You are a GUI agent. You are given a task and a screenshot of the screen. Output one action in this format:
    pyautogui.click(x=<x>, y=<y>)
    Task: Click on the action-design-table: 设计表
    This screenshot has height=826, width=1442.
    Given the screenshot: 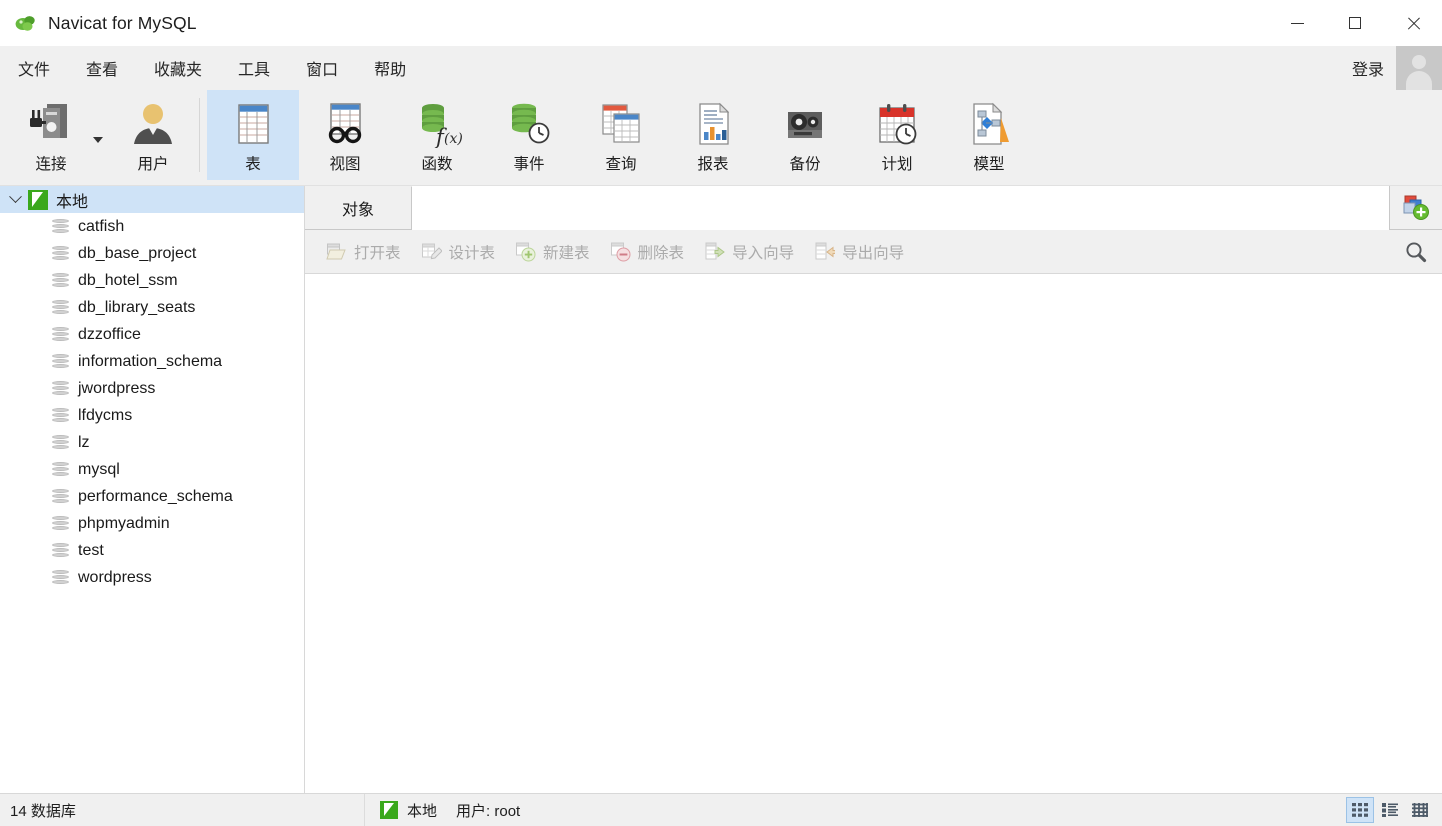 What is the action you would take?
    pyautogui.click(x=458, y=252)
    